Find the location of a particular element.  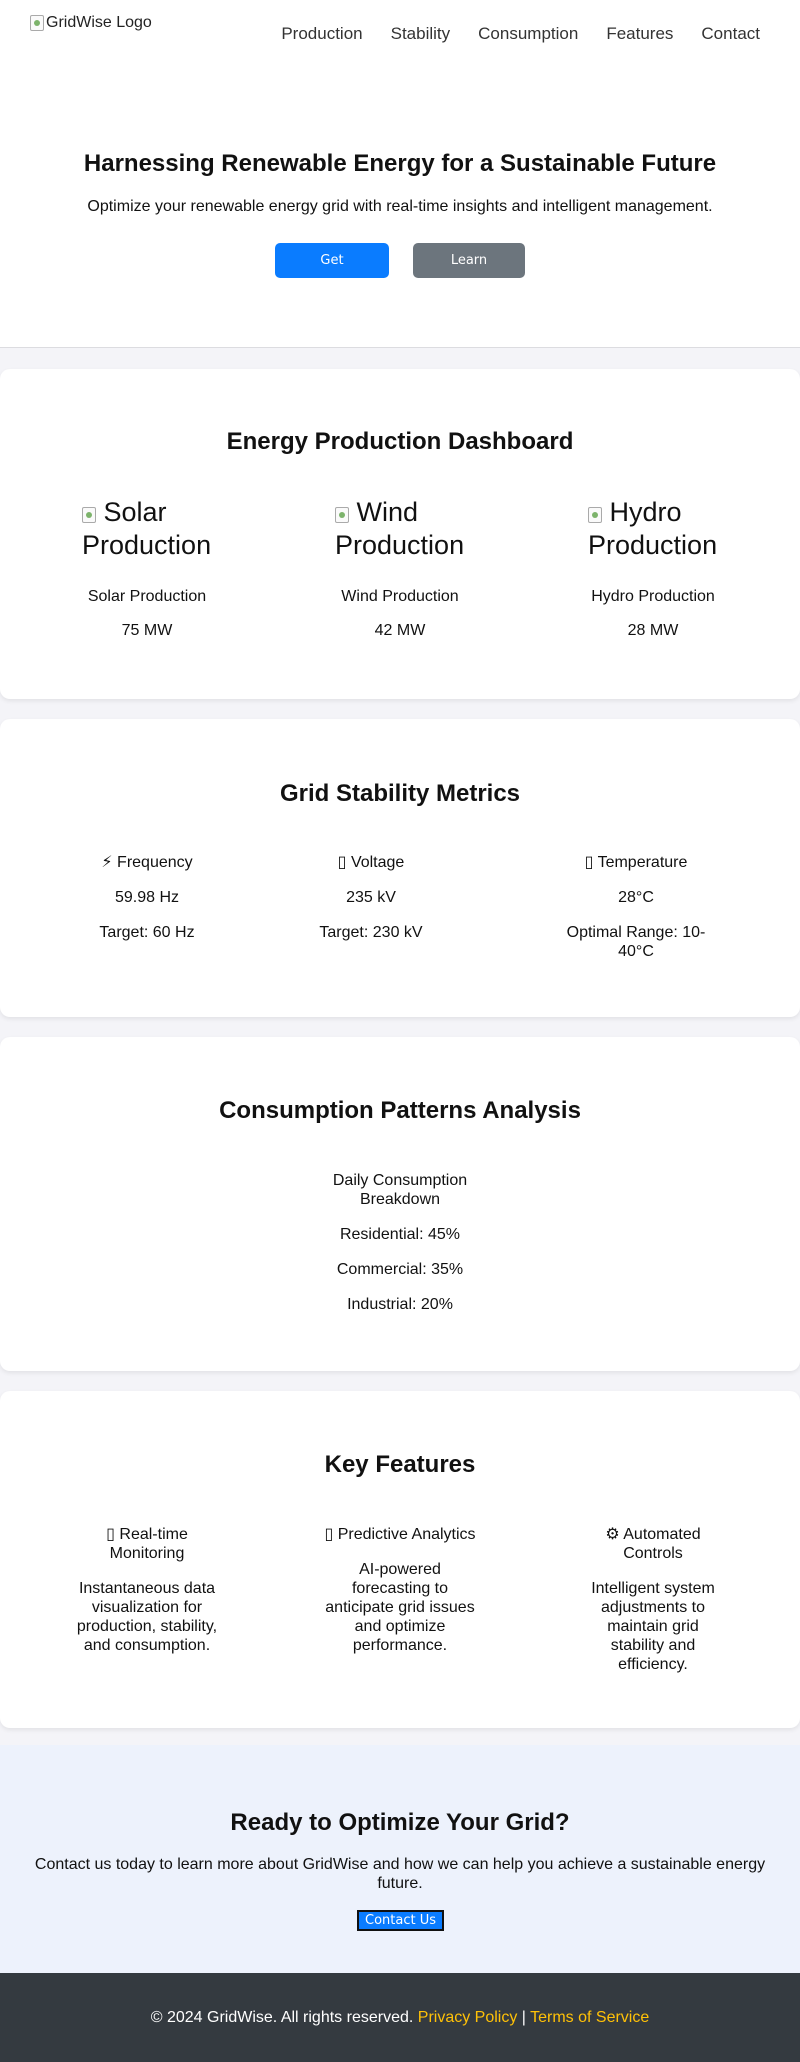

temperature-value: 28°C is located at coordinates (636, 897).